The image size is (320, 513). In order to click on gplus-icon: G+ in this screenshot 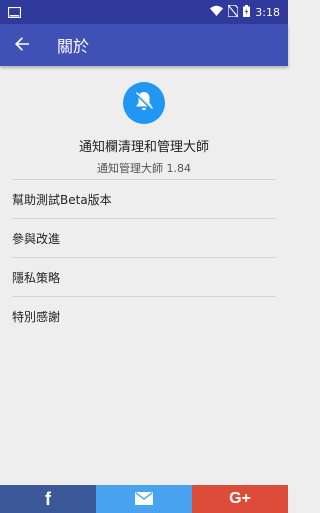, I will do `click(240, 498)`.